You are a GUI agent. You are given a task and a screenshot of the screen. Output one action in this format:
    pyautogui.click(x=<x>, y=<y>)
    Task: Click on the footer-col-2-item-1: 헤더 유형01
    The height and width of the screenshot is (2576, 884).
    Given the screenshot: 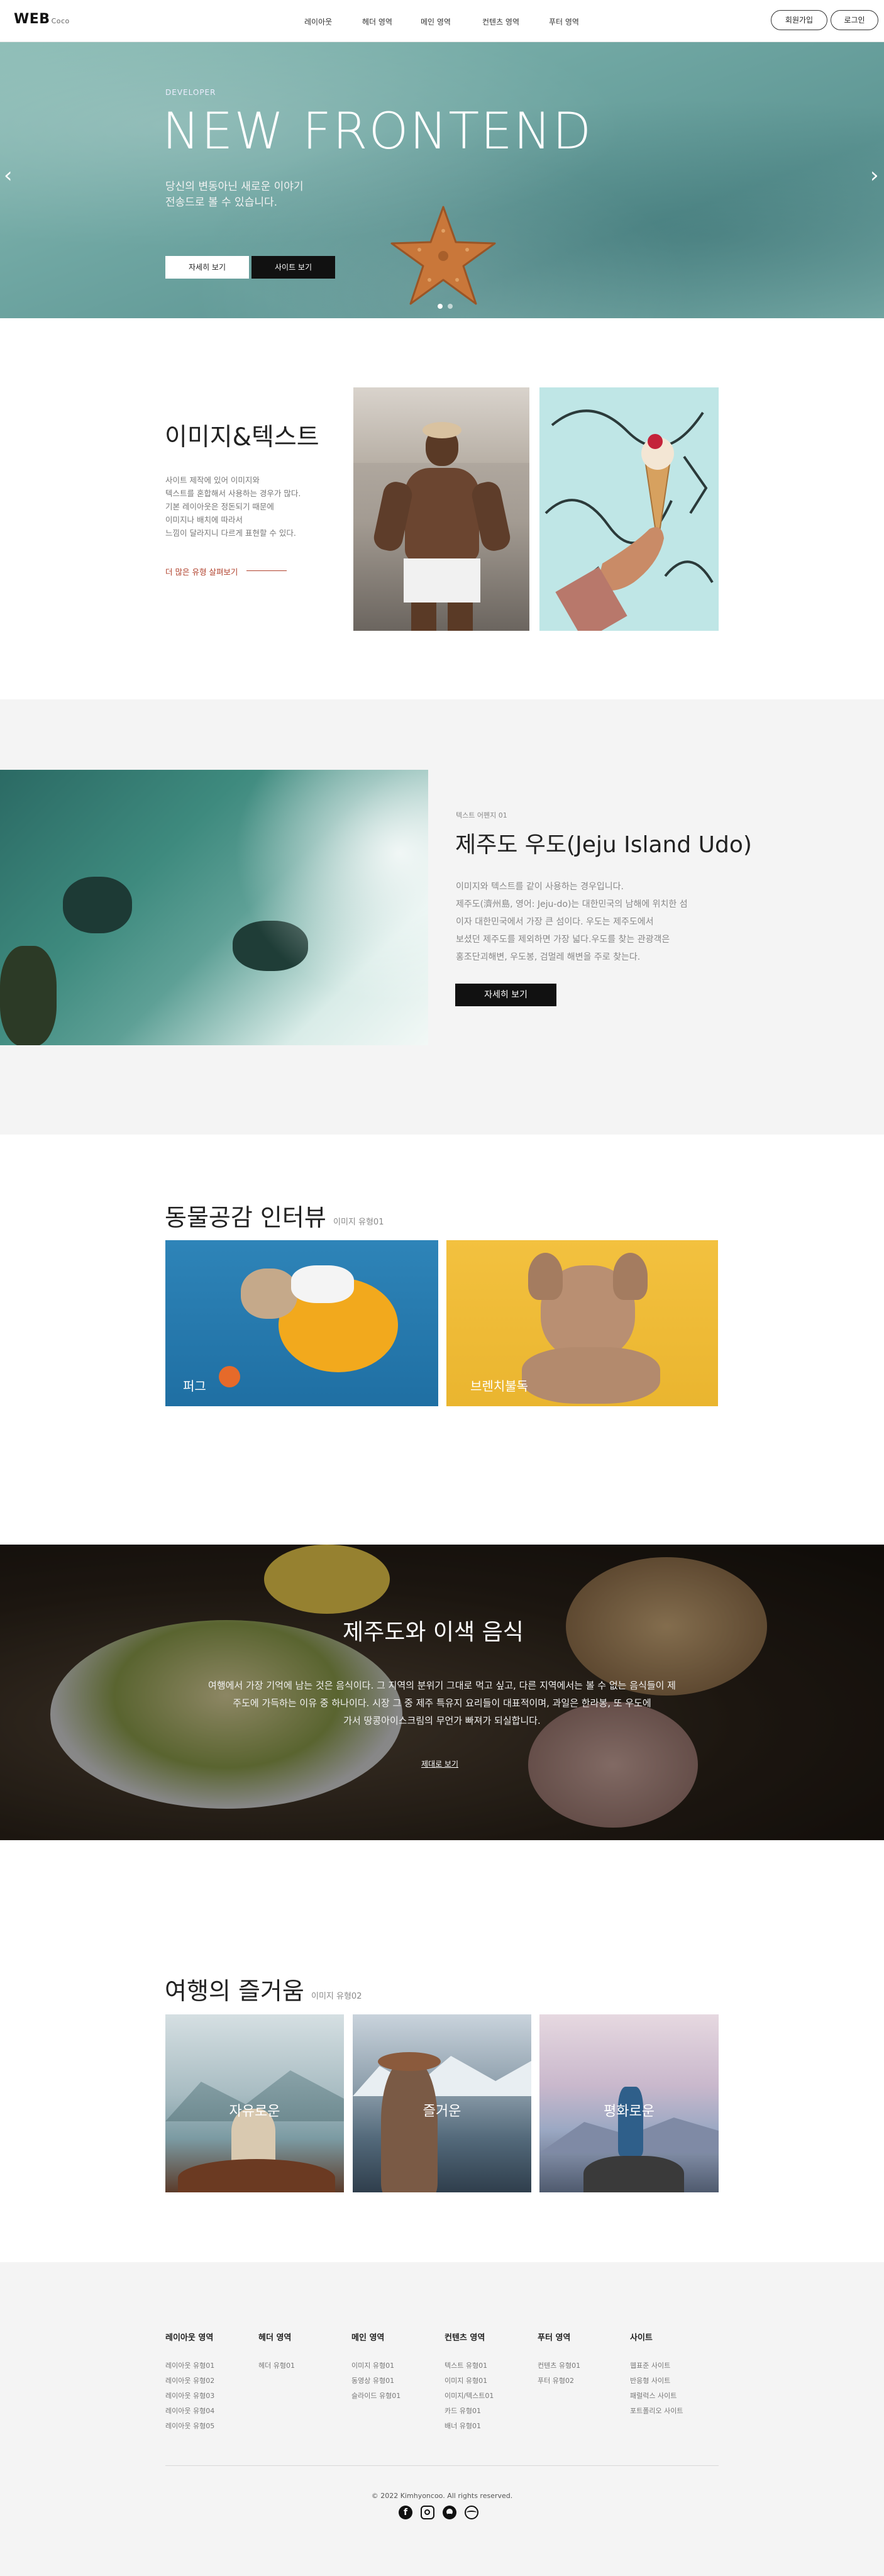 What is the action you would take?
    pyautogui.click(x=276, y=2365)
    